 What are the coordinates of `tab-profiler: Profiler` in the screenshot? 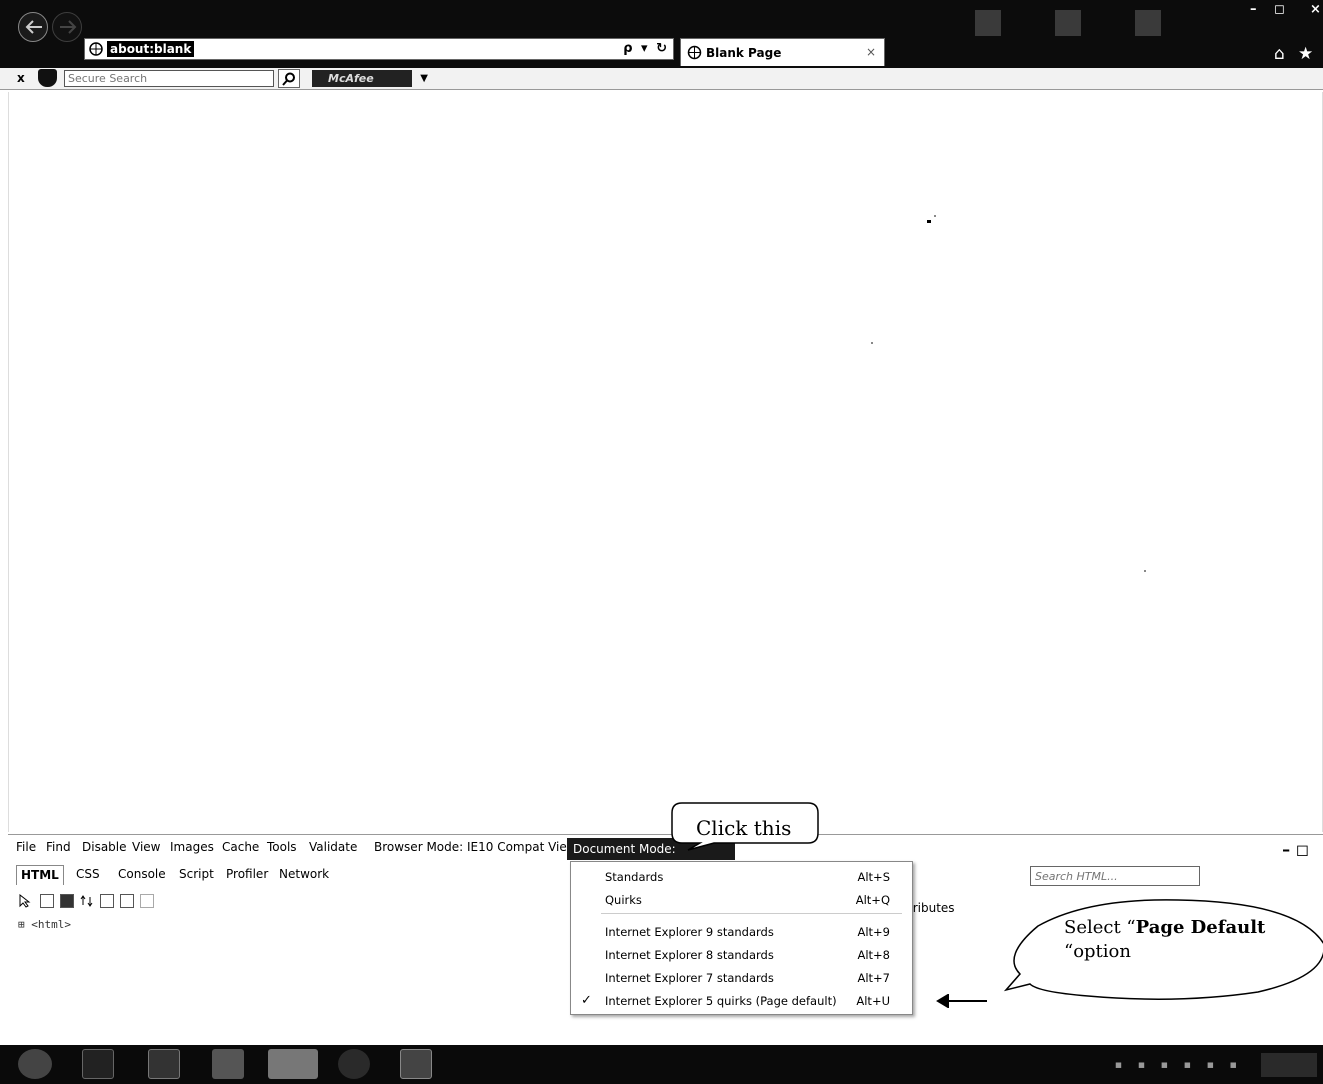 It's located at (247, 874).